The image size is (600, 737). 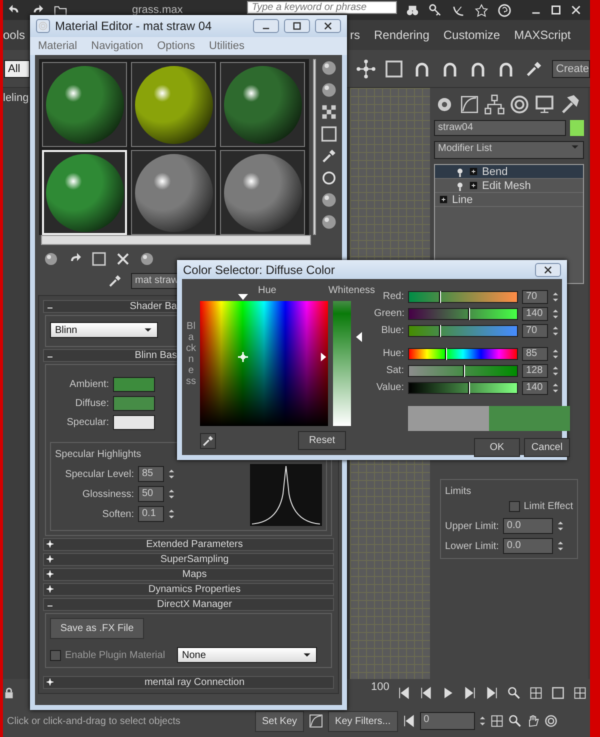 I want to click on color-label: Diffuse:, so click(x=92, y=404).